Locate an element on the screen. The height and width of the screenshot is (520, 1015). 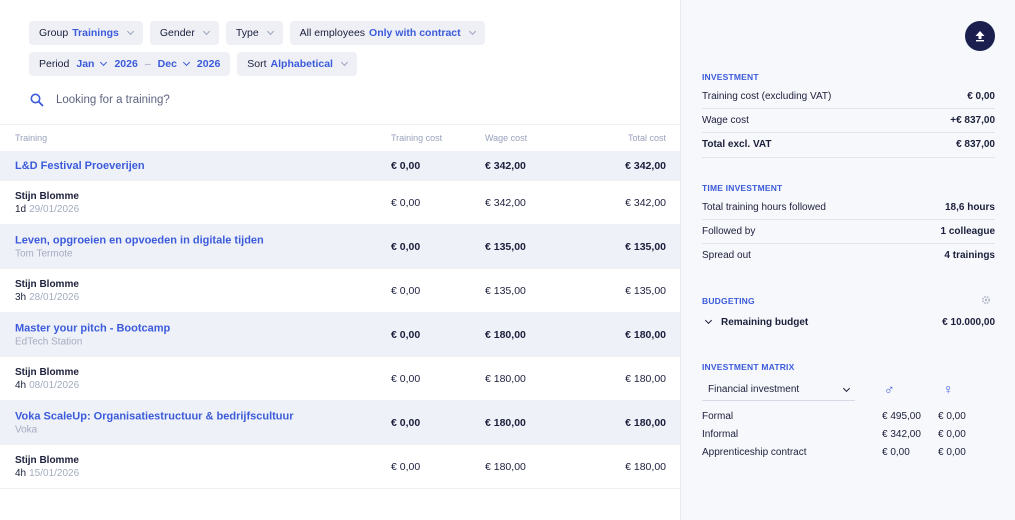
sort-filter-label: Sort is located at coordinates (257, 64).